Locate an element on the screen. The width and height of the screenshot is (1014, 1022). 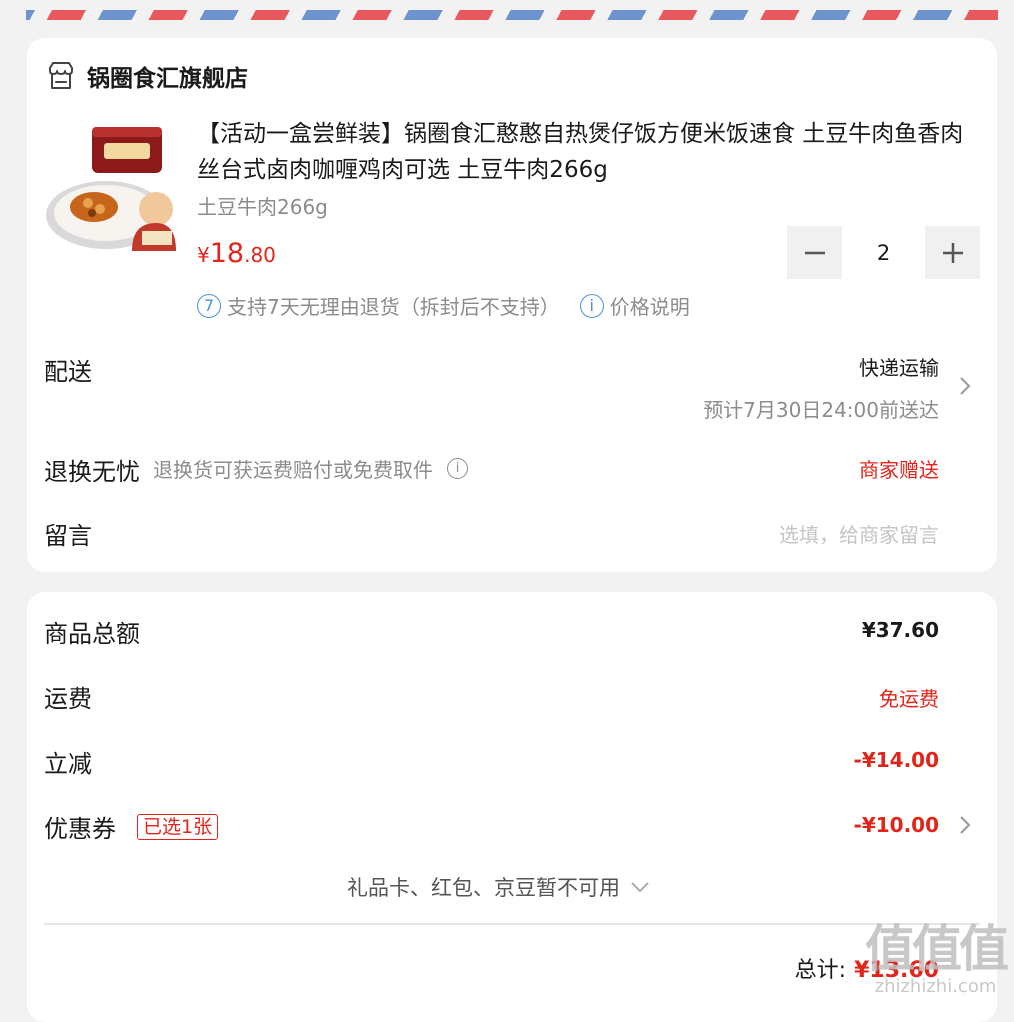
unavailable-payment-toggle: 礼品卡、红包、京豆暂不可用 is located at coordinates (498, 887).